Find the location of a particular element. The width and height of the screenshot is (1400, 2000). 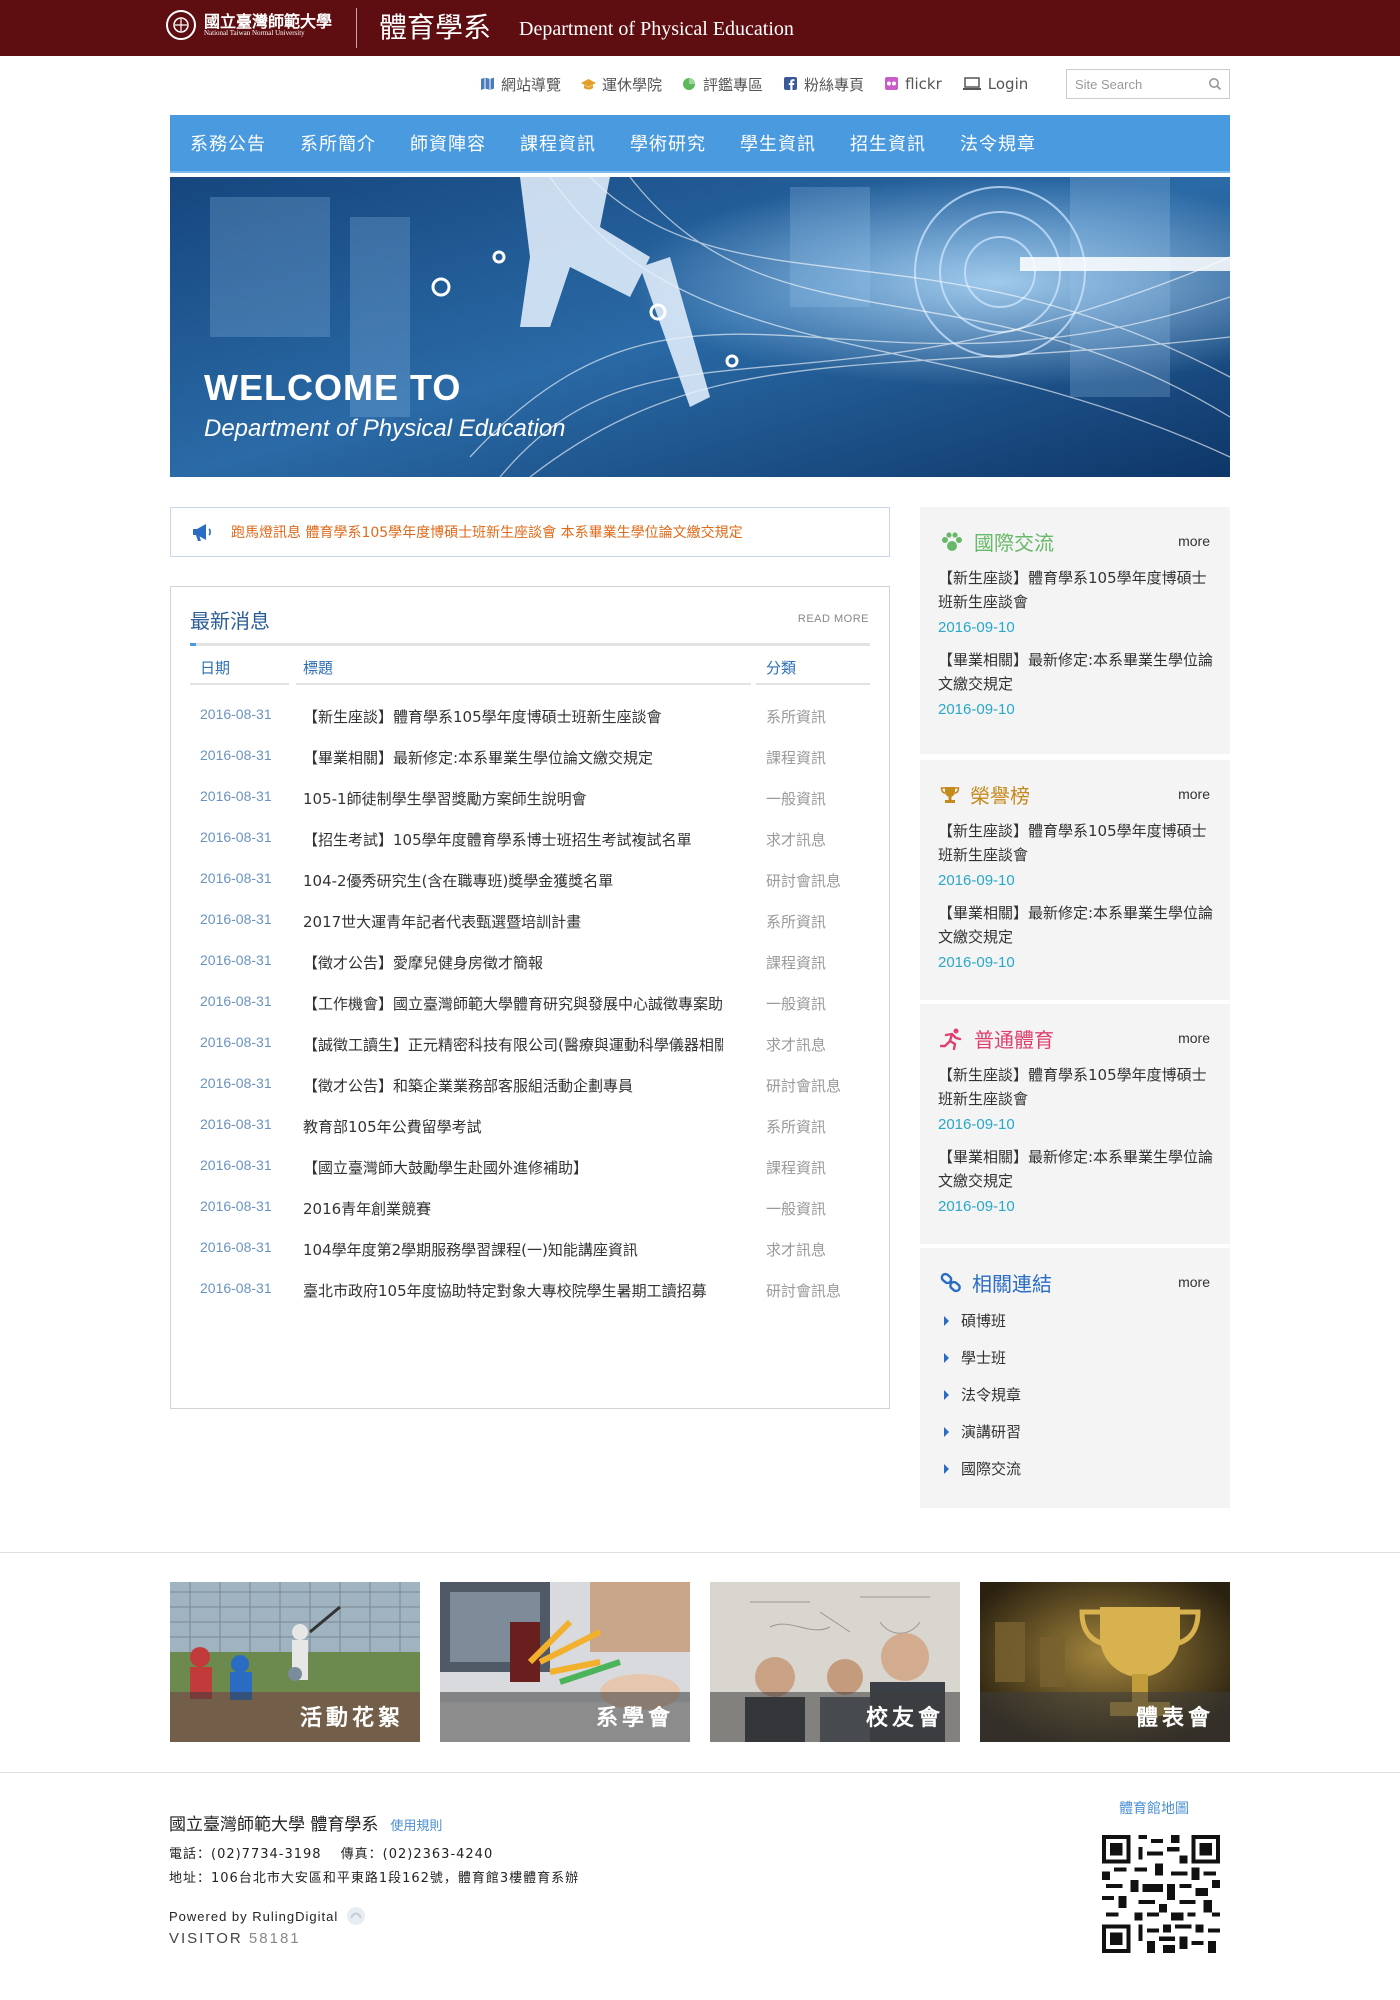

qr-code-icon is located at coordinates (1161, 1894).